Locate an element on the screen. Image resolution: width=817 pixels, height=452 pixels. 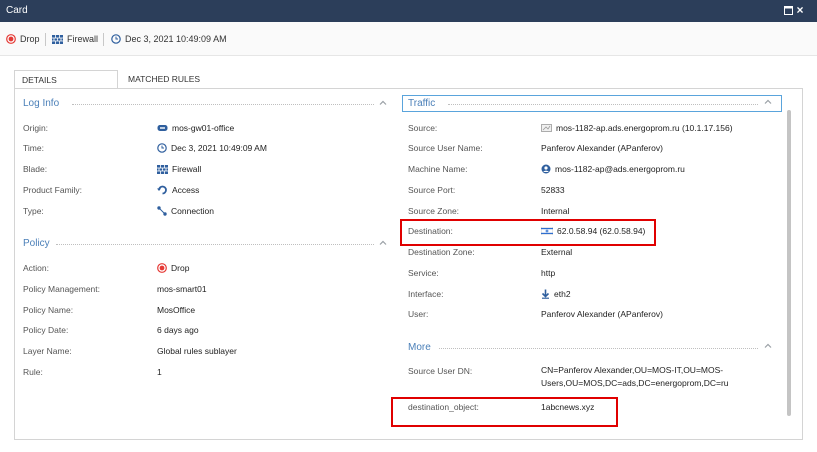
tab-details: DETAILS is located at coordinates (66, 79).